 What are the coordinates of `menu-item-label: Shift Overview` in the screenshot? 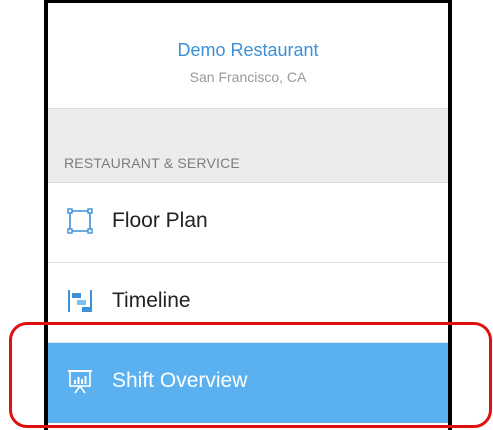 It's located at (180, 380).